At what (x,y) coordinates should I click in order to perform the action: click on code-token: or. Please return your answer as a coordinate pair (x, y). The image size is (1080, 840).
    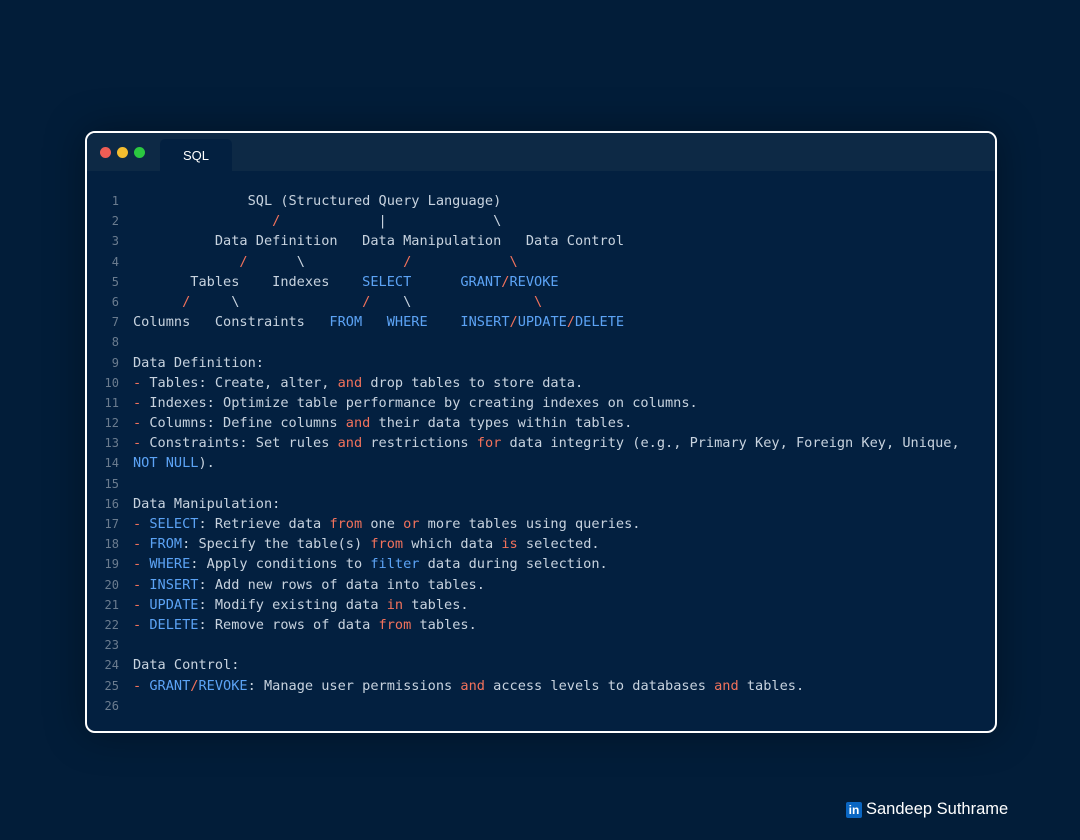
    Looking at the image, I should click on (411, 524).